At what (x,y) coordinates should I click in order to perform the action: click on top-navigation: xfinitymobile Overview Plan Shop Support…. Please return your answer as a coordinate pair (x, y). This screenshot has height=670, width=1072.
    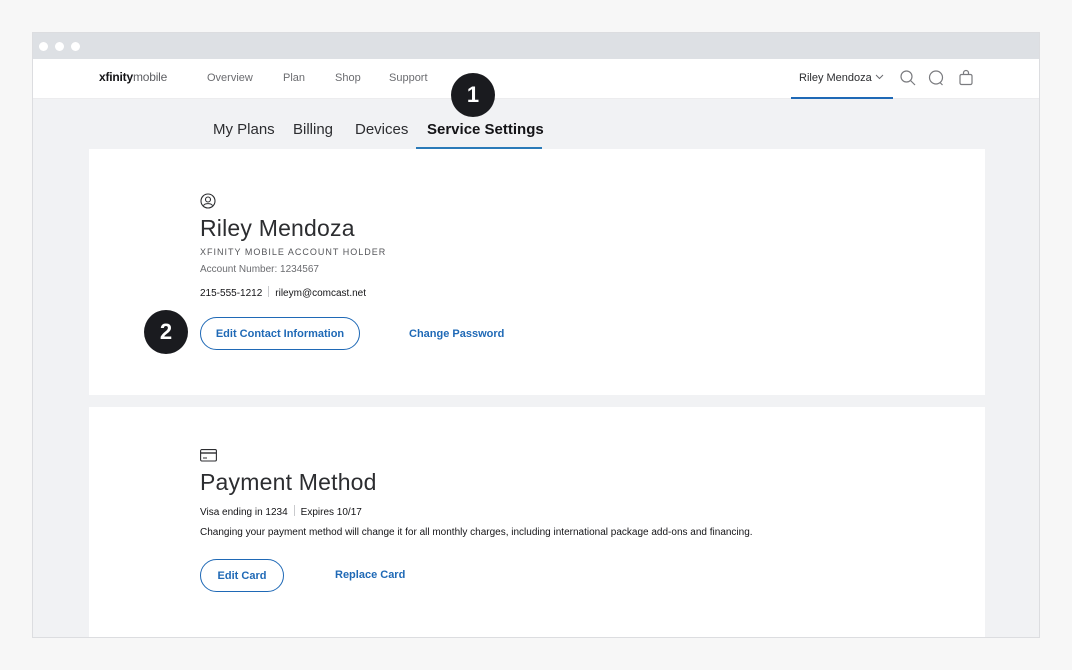
    Looking at the image, I should click on (536, 79).